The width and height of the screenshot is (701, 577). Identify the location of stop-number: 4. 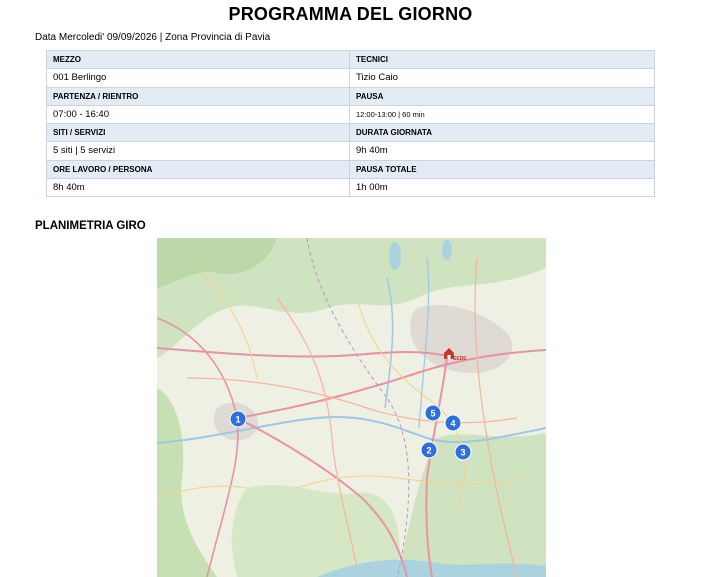
(452, 424).